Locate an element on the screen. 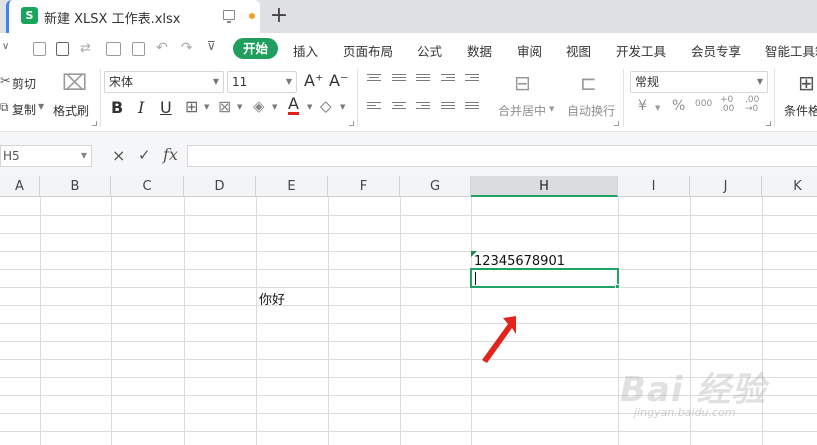 The width and height of the screenshot is (817, 445). italic-button: I is located at coordinates (141, 107).